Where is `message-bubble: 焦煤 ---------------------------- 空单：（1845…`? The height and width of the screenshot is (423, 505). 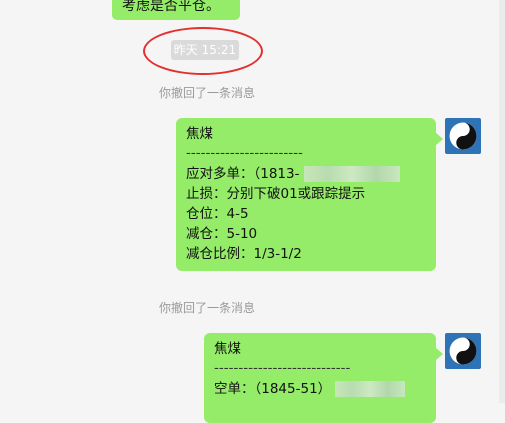
message-bubble: 焦煤 ---------------------------- 空单：（1845… is located at coordinates (323, 378).